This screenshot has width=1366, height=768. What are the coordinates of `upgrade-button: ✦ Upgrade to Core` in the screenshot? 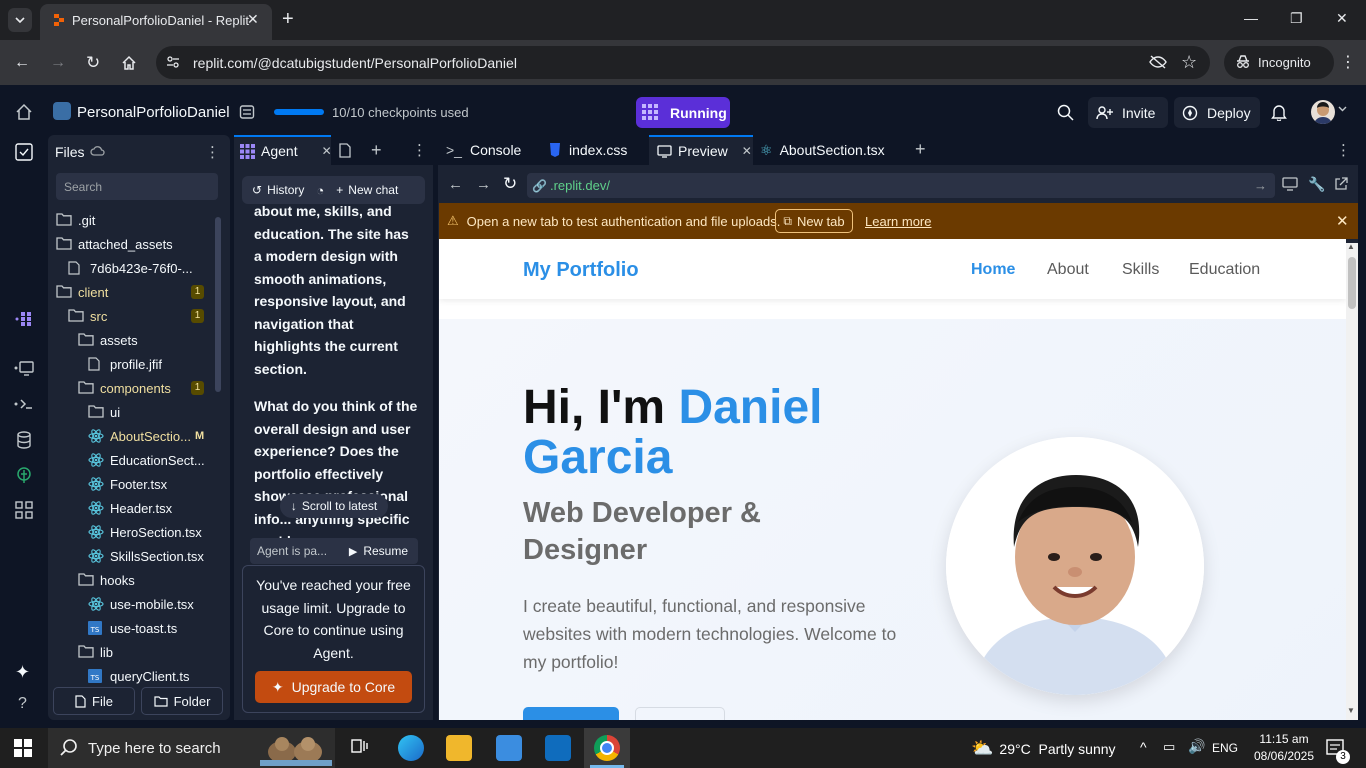 It's located at (333, 687).